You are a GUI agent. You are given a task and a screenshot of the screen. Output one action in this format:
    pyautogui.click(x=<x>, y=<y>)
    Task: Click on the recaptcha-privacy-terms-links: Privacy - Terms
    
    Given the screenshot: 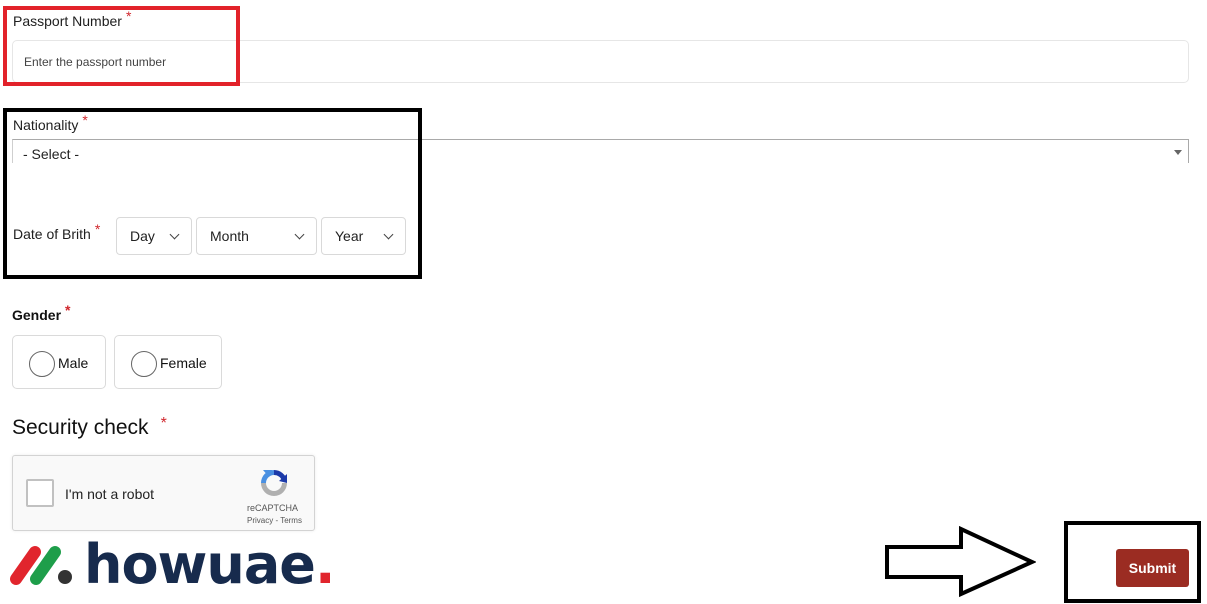 What is the action you would take?
    pyautogui.click(x=274, y=520)
    